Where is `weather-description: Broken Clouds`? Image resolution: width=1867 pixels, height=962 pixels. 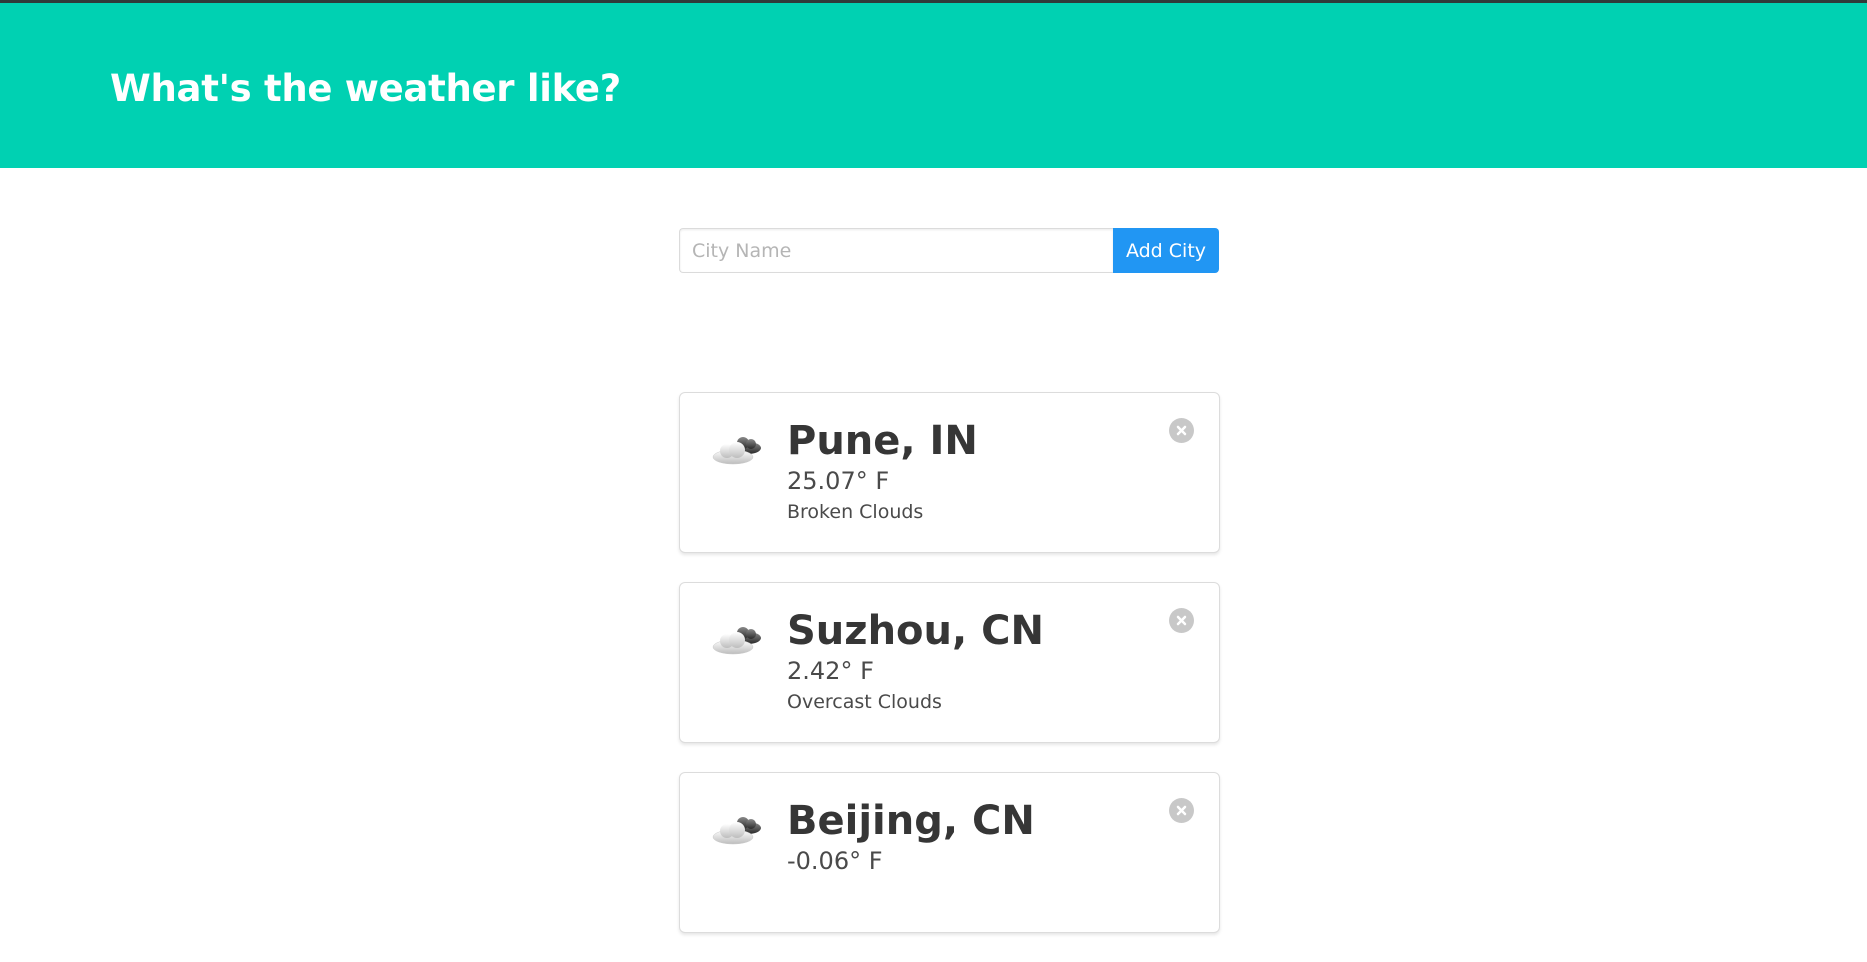 weather-description: Broken Clouds is located at coordinates (855, 512).